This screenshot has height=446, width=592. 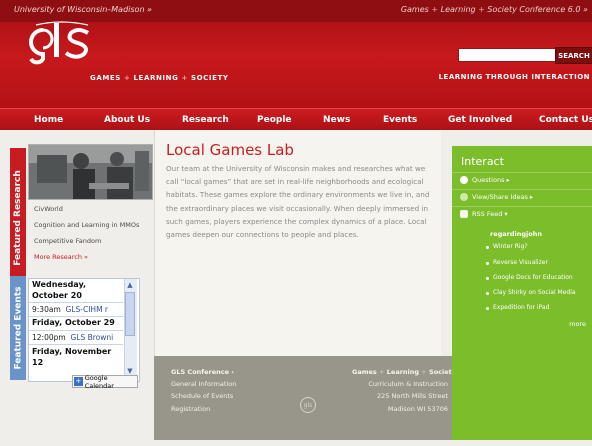 I want to click on conference-link-society: Society Conference 6.0 », so click(x=537, y=9).